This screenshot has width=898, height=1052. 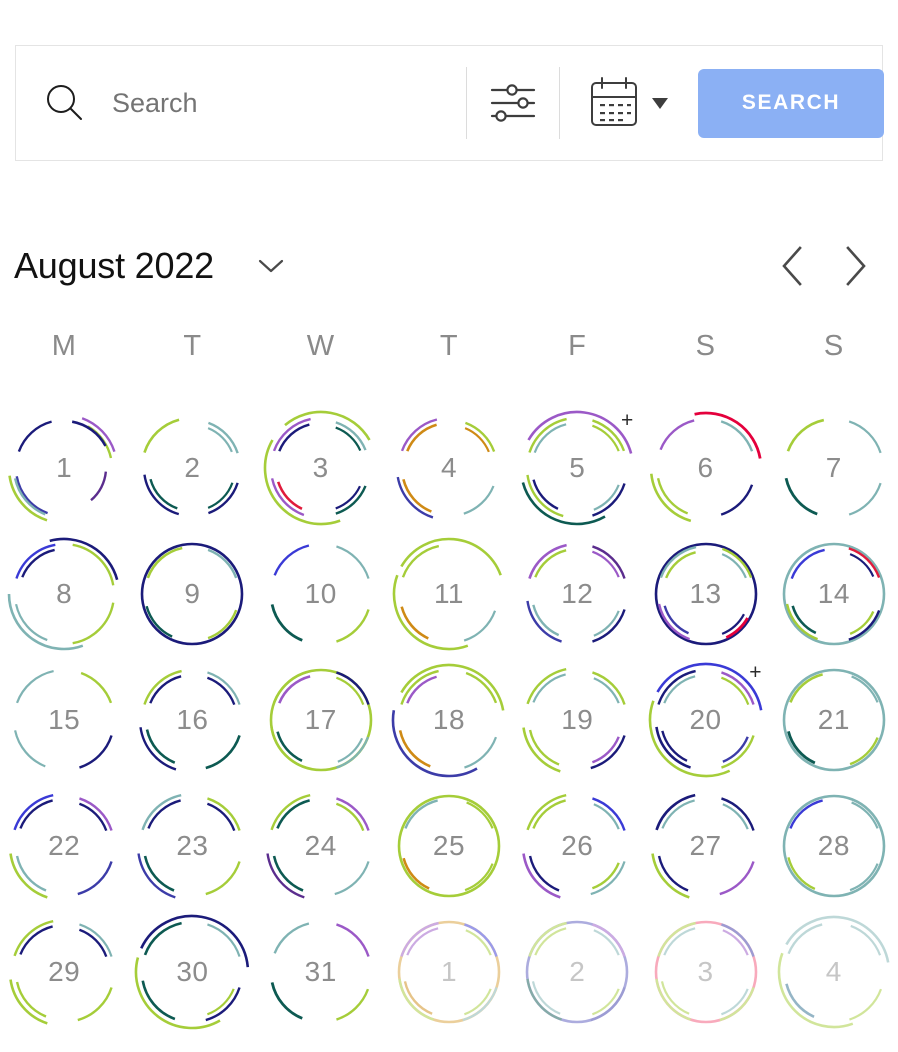 I want to click on day-activity-rings: 27, so click(x=704, y=846).